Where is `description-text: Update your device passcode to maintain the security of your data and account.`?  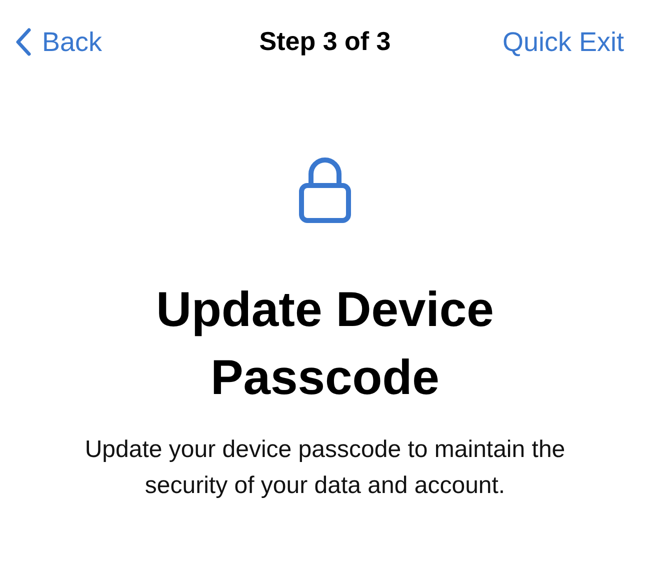
description-text: Update your device passcode to maintain the security of your data and account. is located at coordinates (325, 468).